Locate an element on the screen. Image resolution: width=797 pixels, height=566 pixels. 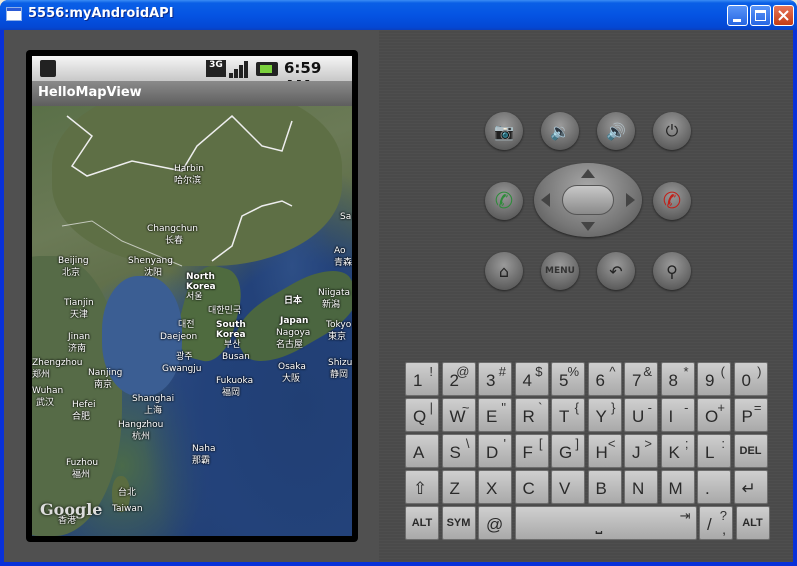
map-label: 福岡 is located at coordinates (231, 393).